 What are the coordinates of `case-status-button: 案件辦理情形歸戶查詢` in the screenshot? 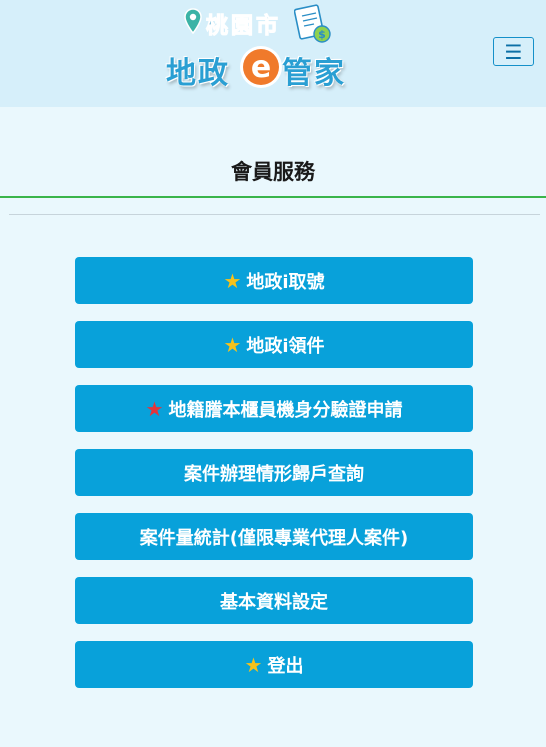 It's located at (274, 472).